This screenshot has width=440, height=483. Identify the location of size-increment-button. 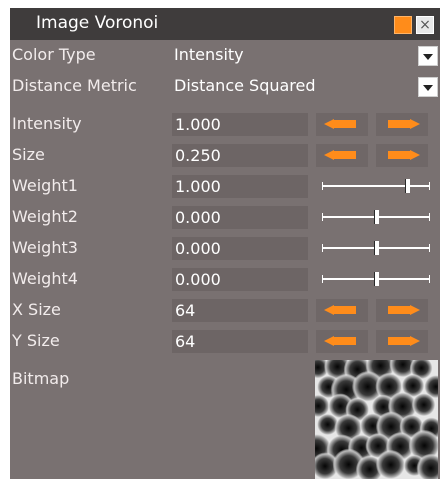
(402, 155).